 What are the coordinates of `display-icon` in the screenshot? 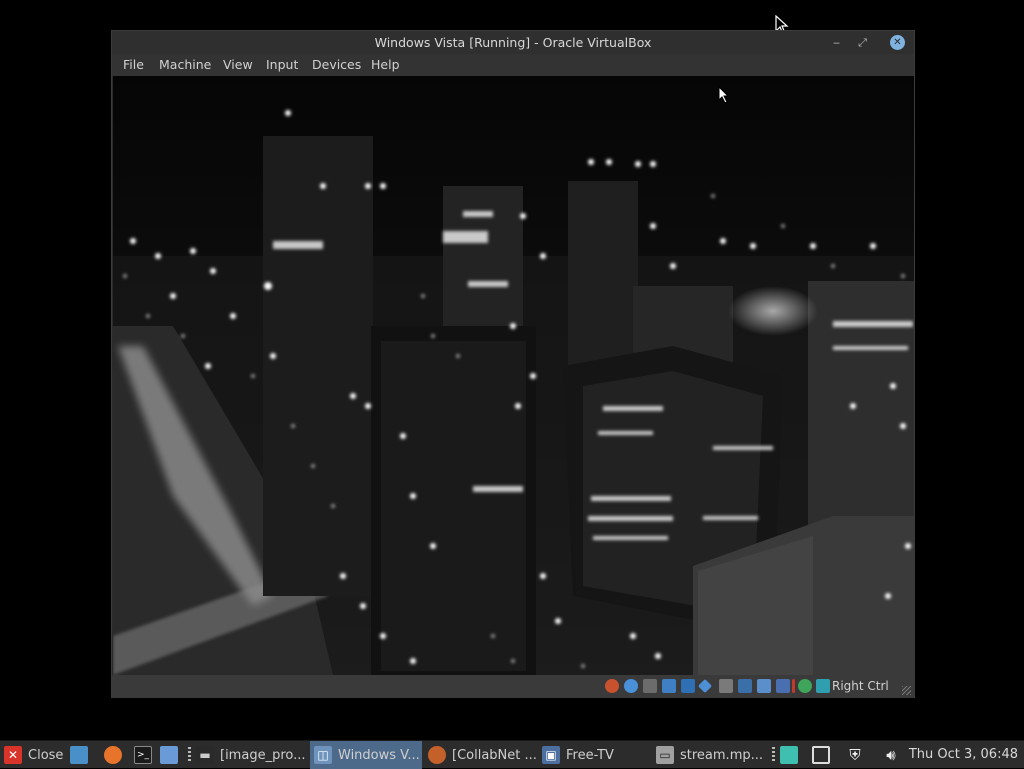 It's located at (745, 686).